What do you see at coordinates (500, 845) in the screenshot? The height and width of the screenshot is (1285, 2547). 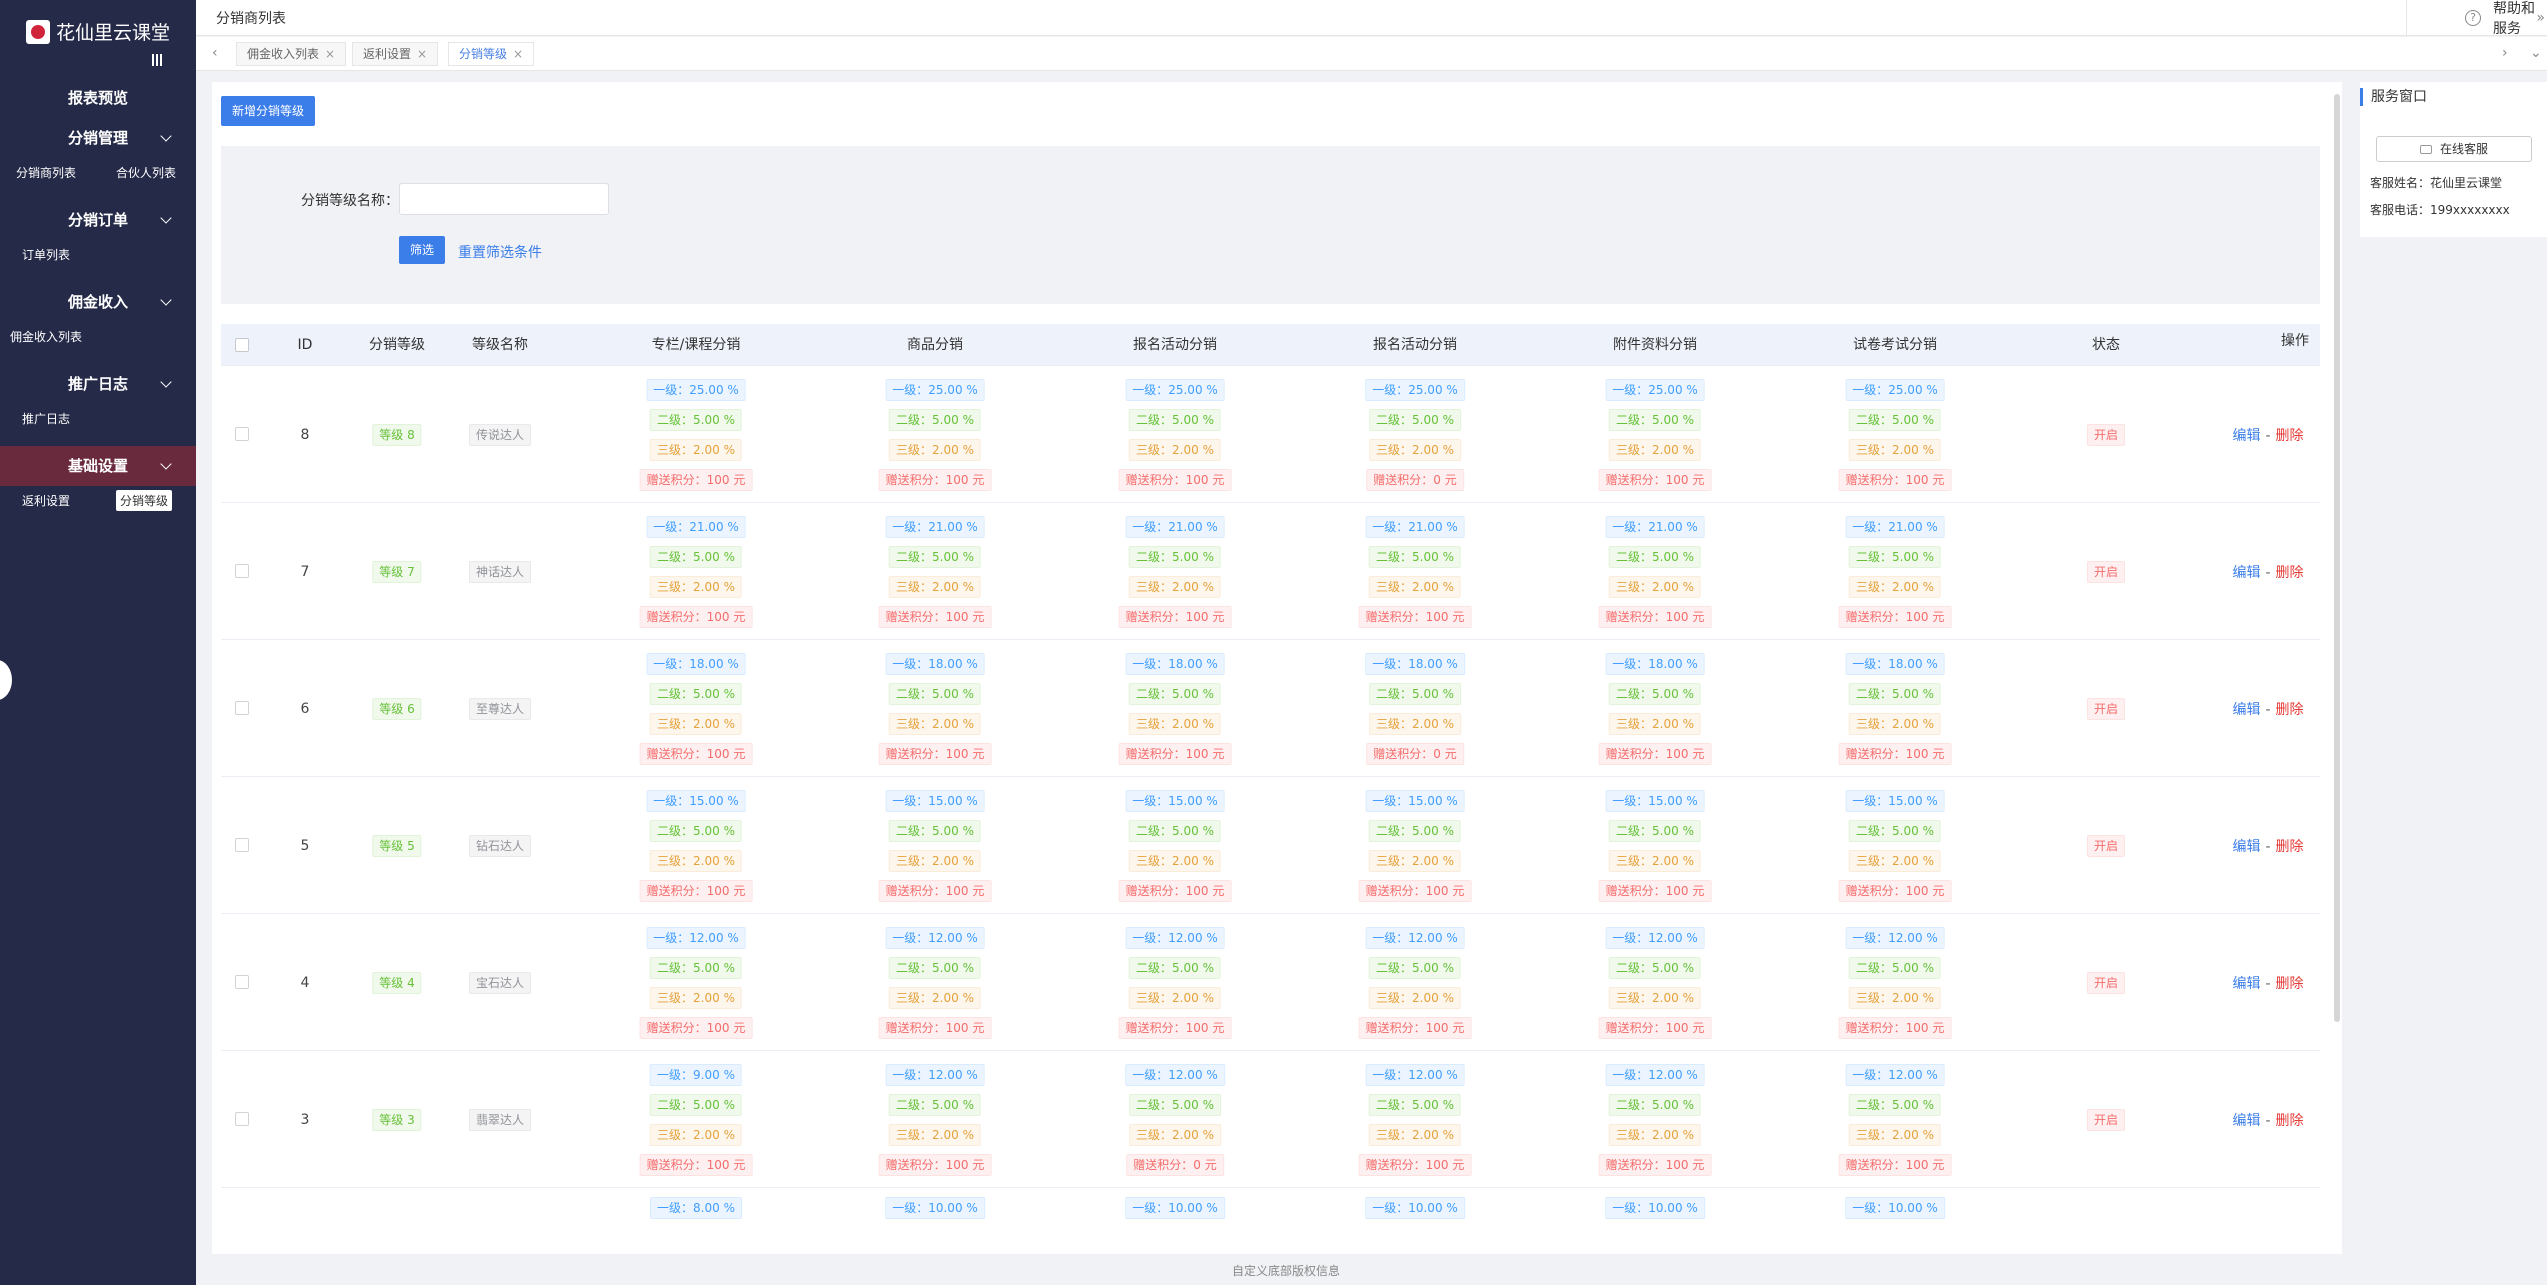 I see `level-name-tag: 钻石达人` at bounding box center [500, 845].